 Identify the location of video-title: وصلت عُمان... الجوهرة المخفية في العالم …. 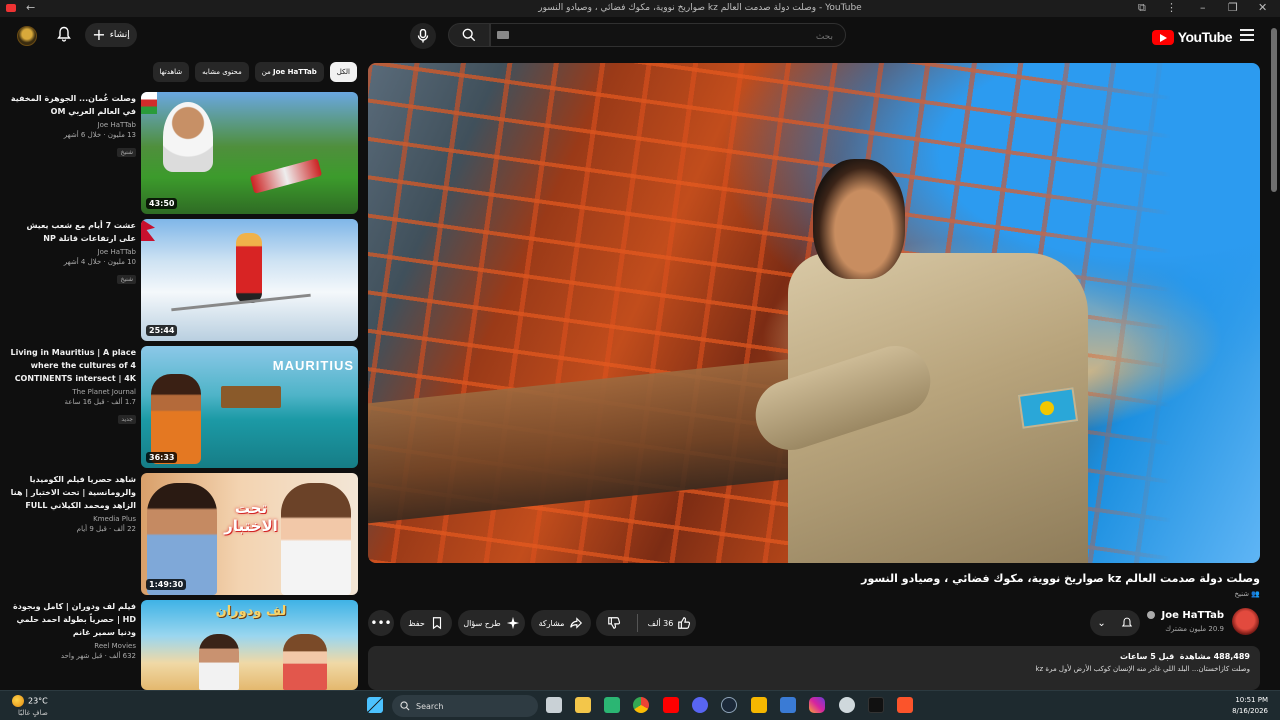
(73, 105).